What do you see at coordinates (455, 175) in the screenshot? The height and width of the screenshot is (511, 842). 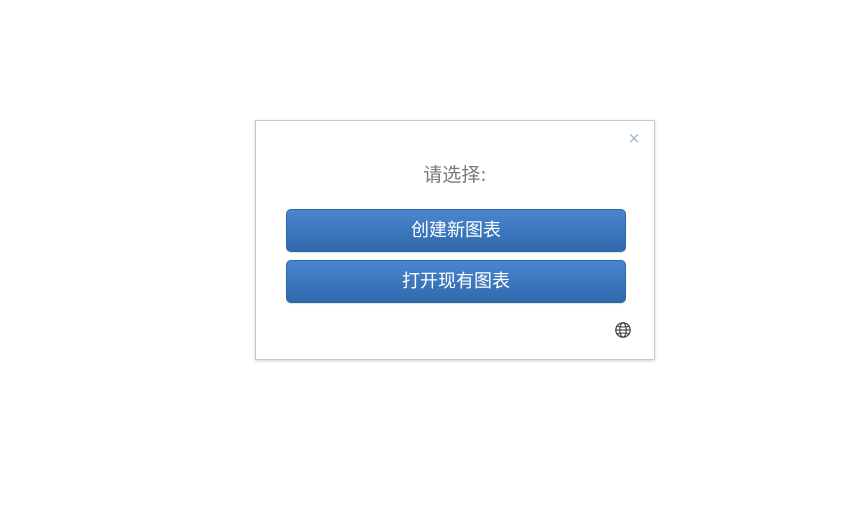 I see `dialog-title: 请选择:` at bounding box center [455, 175].